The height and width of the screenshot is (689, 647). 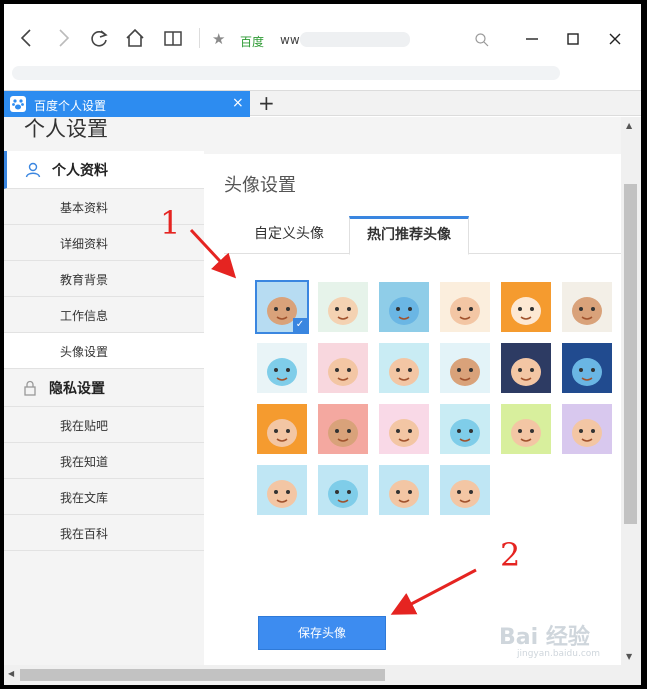 I want to click on watermark-sub: jingyan.baidu.com, so click(x=559, y=654).